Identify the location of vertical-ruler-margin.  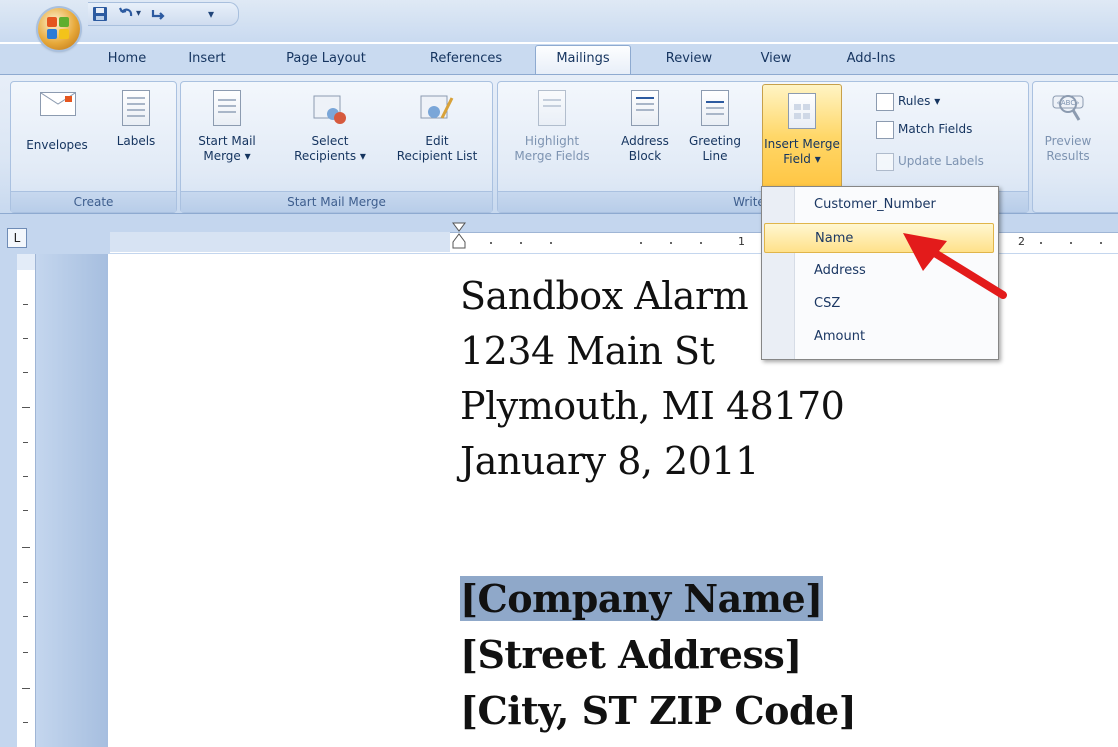
(26, 262).